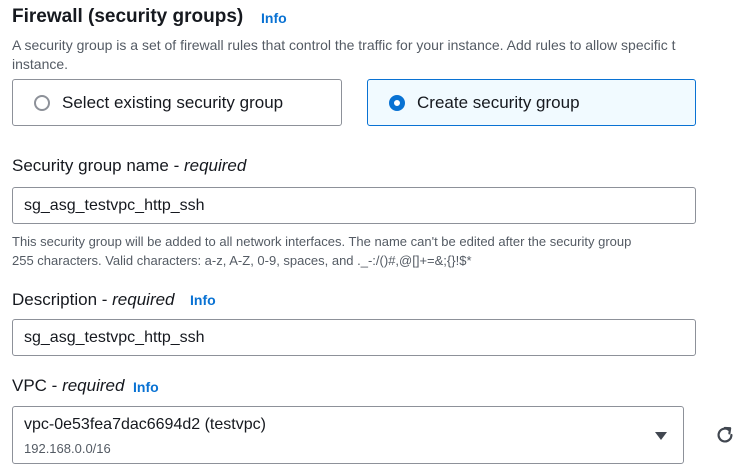 This screenshot has height=476, width=746. Describe the element at coordinates (67, 448) in the screenshot. I see `vpc-cidr: 192.168.0.0/16` at that location.